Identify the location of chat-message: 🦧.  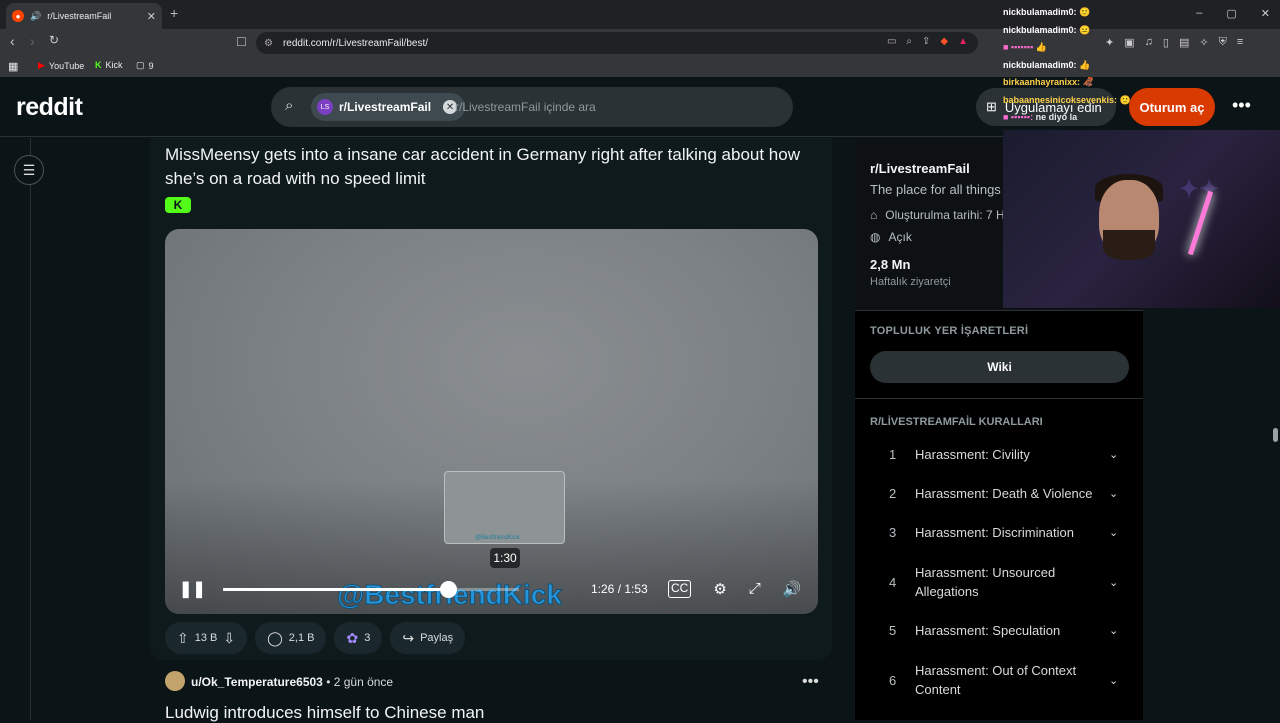
(1088, 82).